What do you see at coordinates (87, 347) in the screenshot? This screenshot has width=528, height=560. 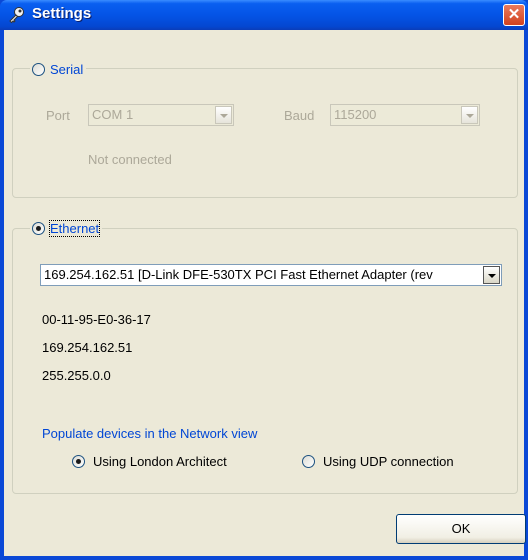 I see `ip-address: 169.254.162.51` at bounding box center [87, 347].